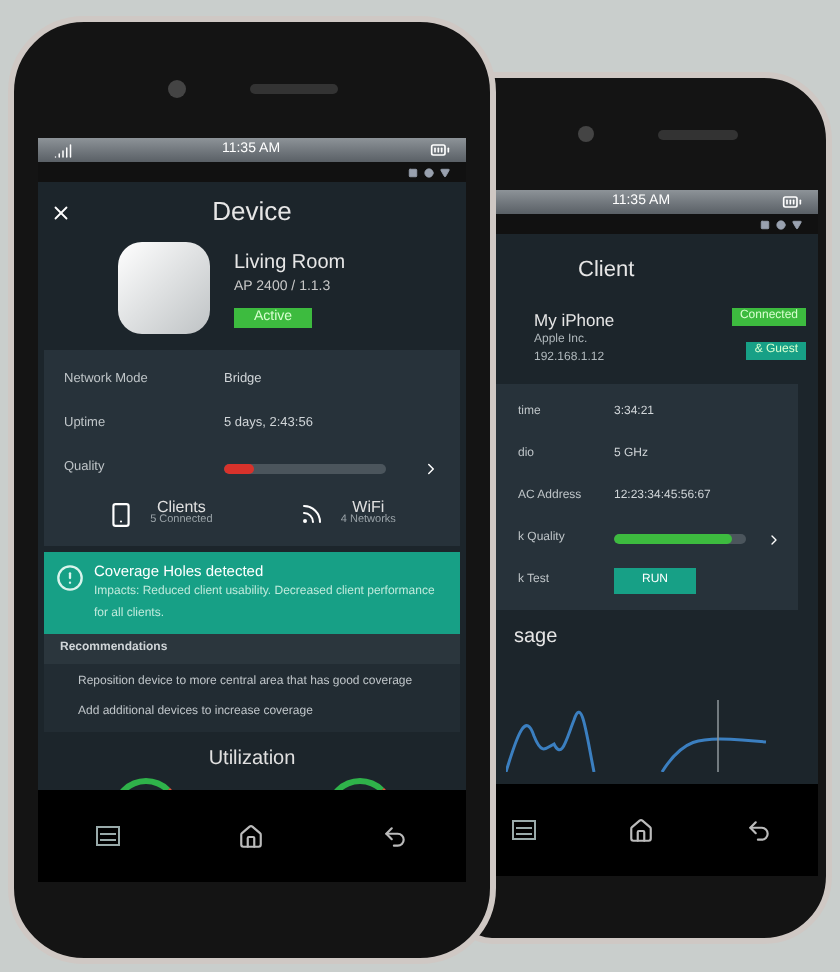 The width and height of the screenshot is (840, 972). What do you see at coordinates (63, 150) in the screenshot?
I see `signal-icon` at bounding box center [63, 150].